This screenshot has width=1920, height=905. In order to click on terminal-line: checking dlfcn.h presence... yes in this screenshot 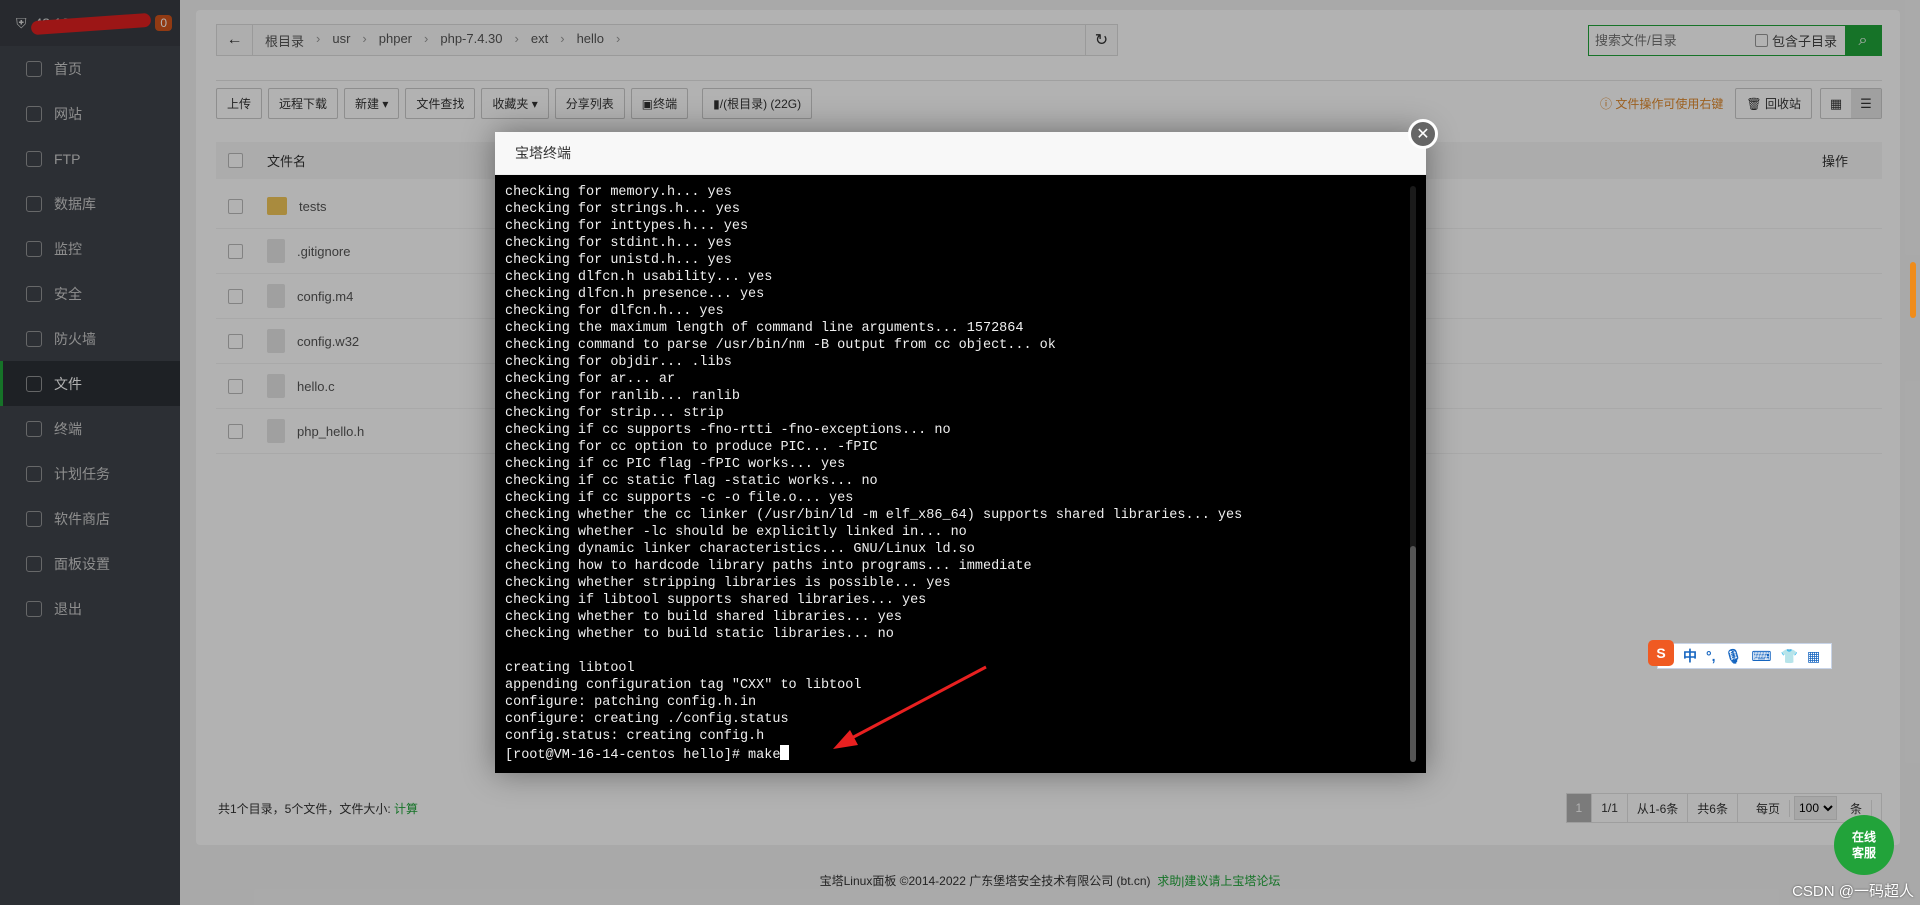, I will do `click(635, 294)`.